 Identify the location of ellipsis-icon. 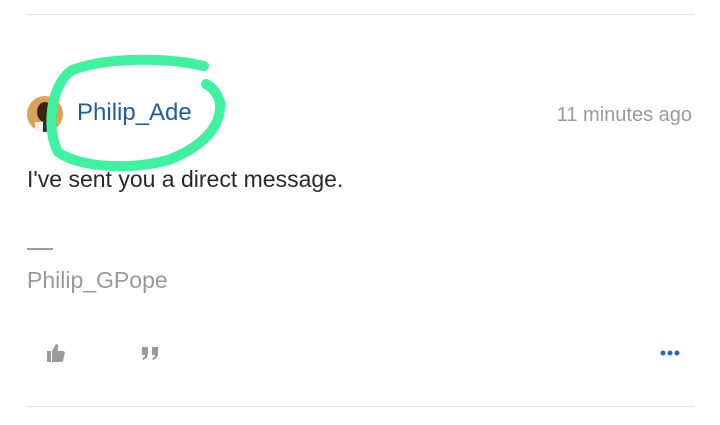
(670, 353).